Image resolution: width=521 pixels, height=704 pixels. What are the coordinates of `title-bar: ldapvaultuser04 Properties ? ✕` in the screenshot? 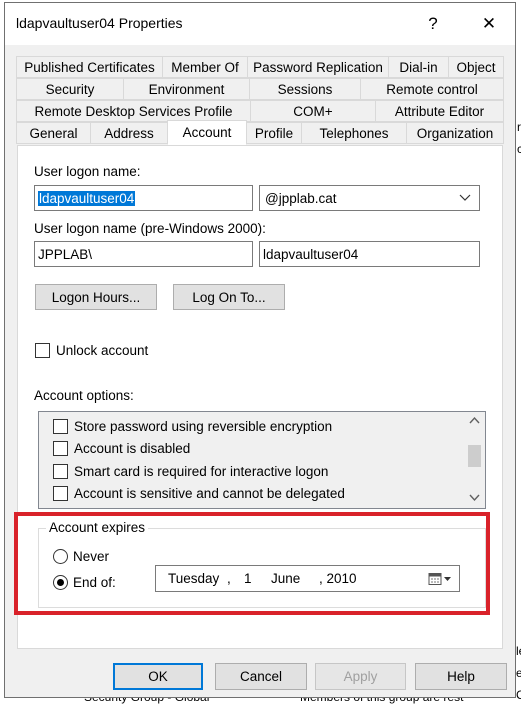 It's located at (260, 24).